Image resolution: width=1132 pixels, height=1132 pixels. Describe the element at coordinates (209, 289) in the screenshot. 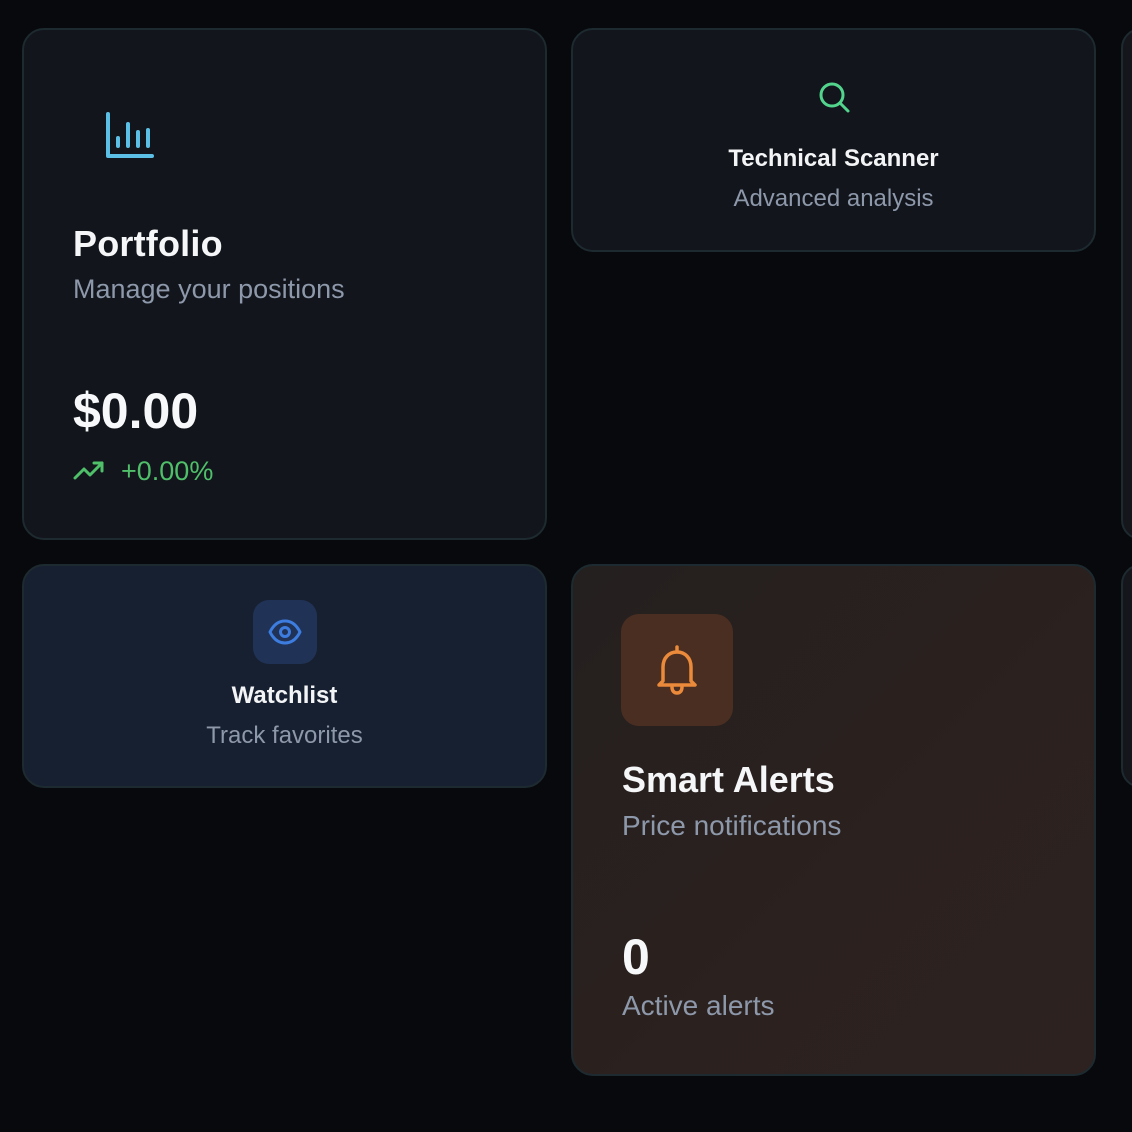

I see `portfolio-subtitle: Manage your positions` at that location.